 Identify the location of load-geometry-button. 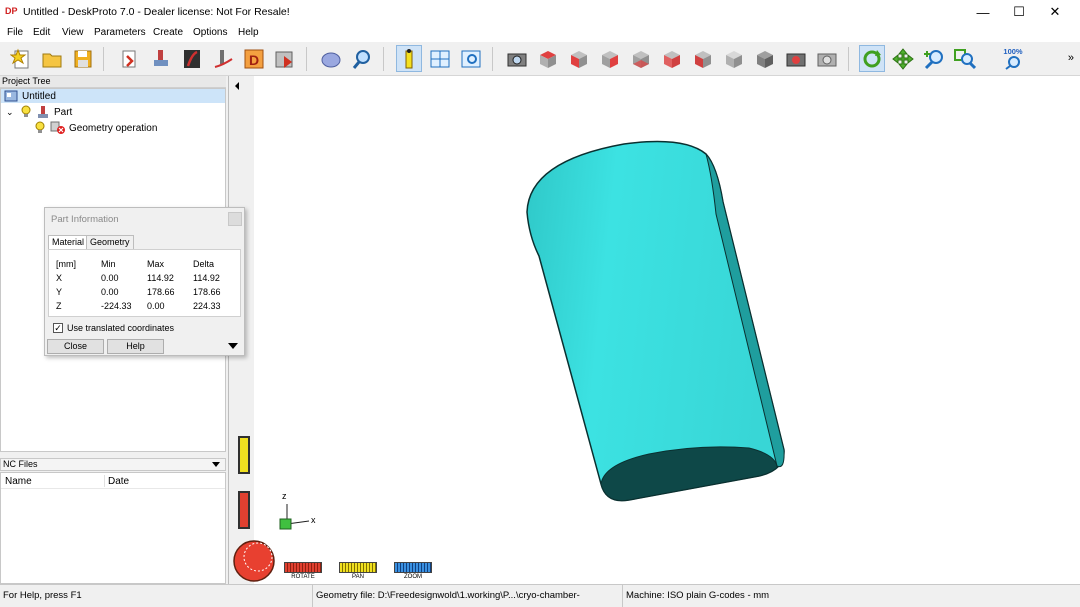
(130, 58).